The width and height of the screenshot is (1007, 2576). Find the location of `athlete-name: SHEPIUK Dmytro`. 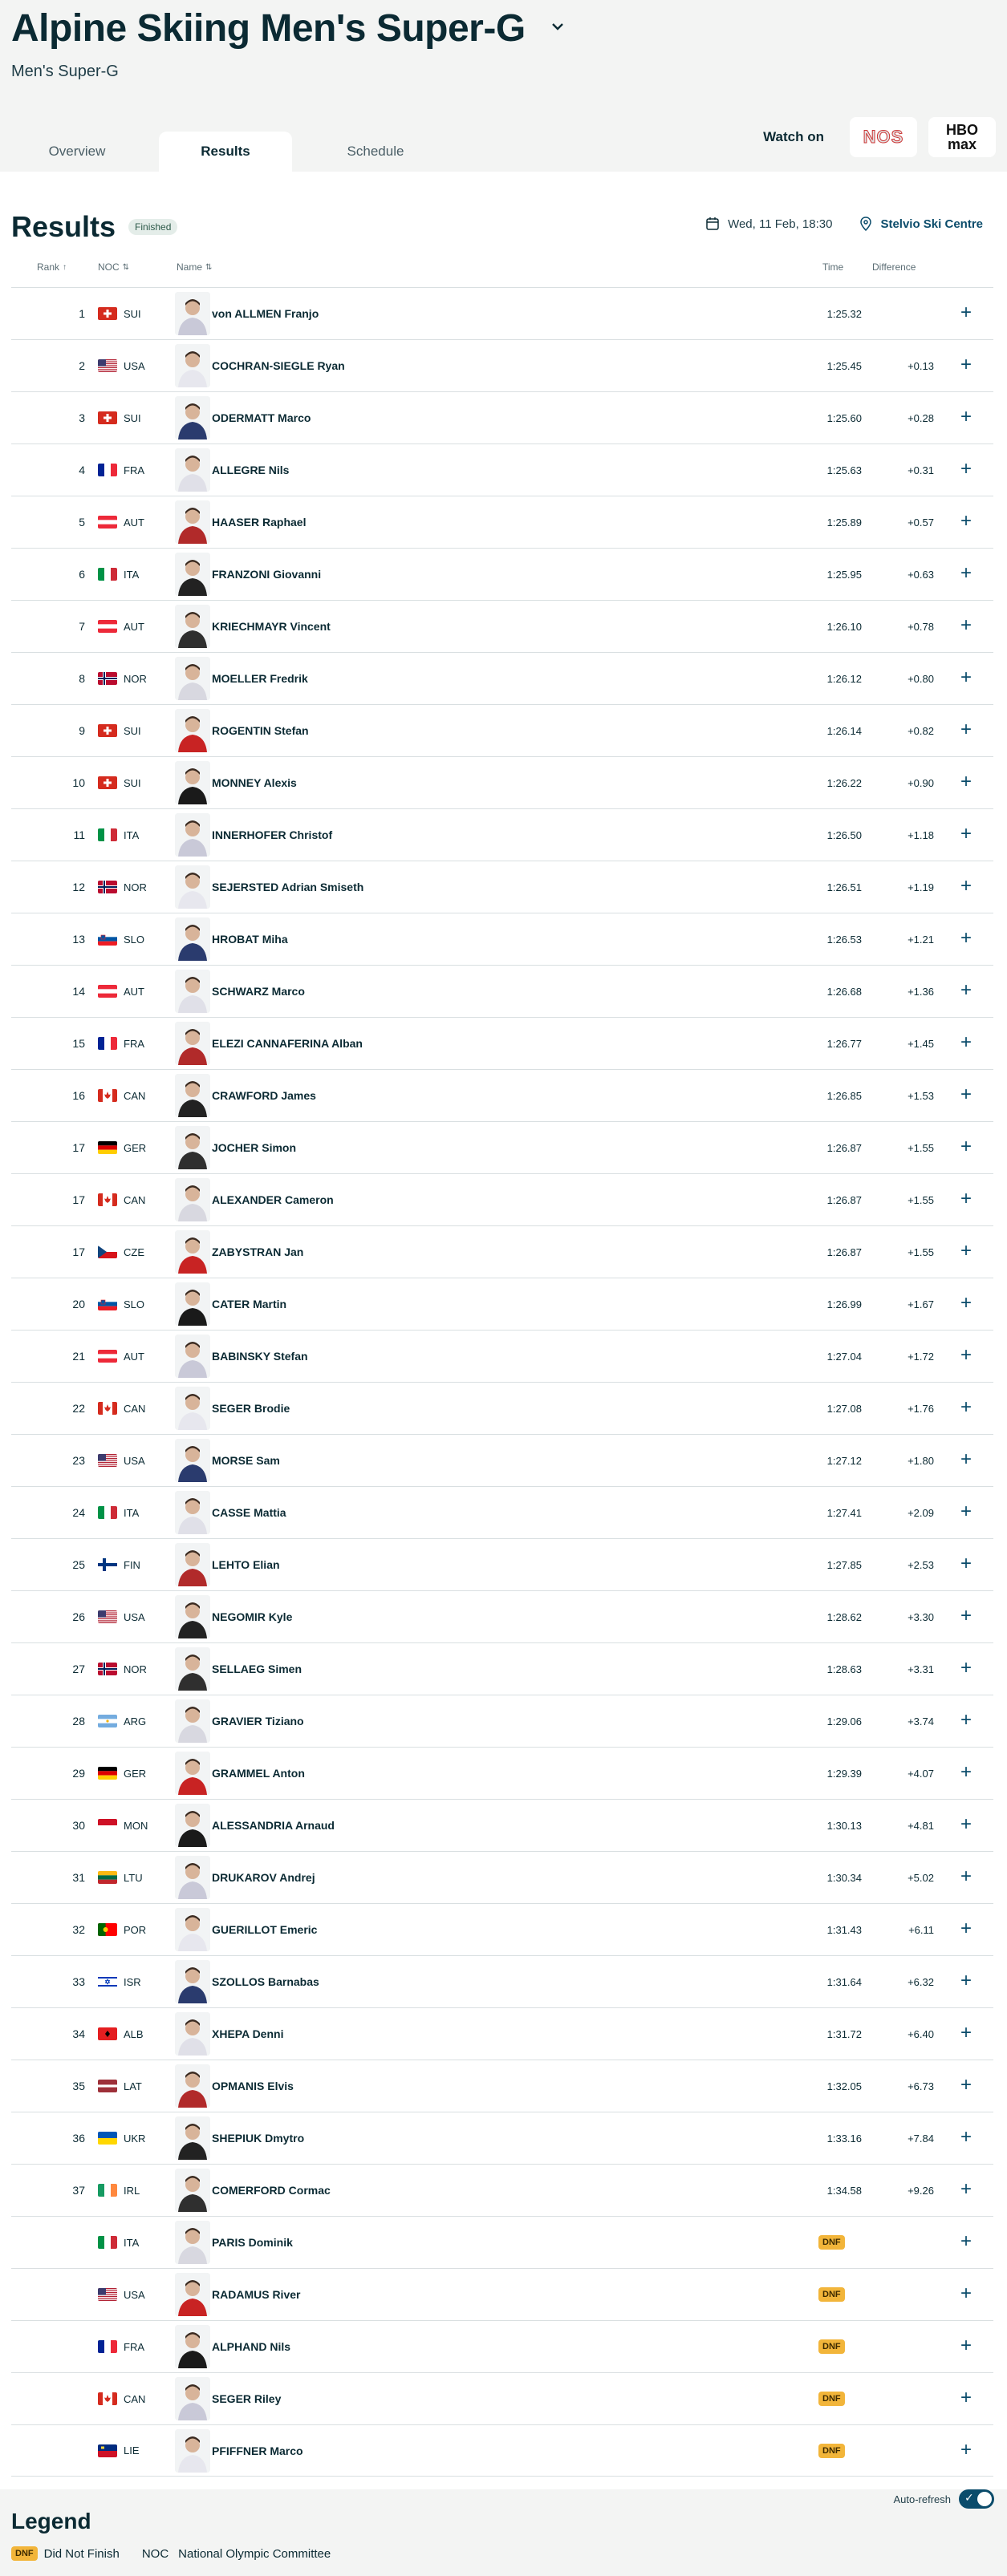

athlete-name: SHEPIUK Dmytro is located at coordinates (258, 2138).